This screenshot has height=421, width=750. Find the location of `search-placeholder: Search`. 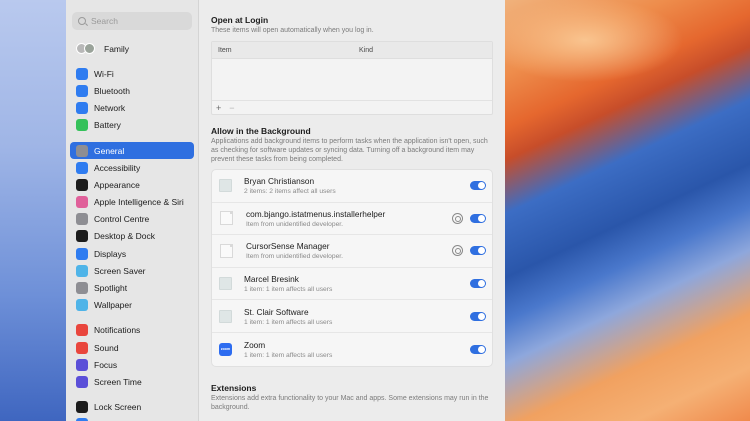

search-placeholder: Search is located at coordinates (104, 21).